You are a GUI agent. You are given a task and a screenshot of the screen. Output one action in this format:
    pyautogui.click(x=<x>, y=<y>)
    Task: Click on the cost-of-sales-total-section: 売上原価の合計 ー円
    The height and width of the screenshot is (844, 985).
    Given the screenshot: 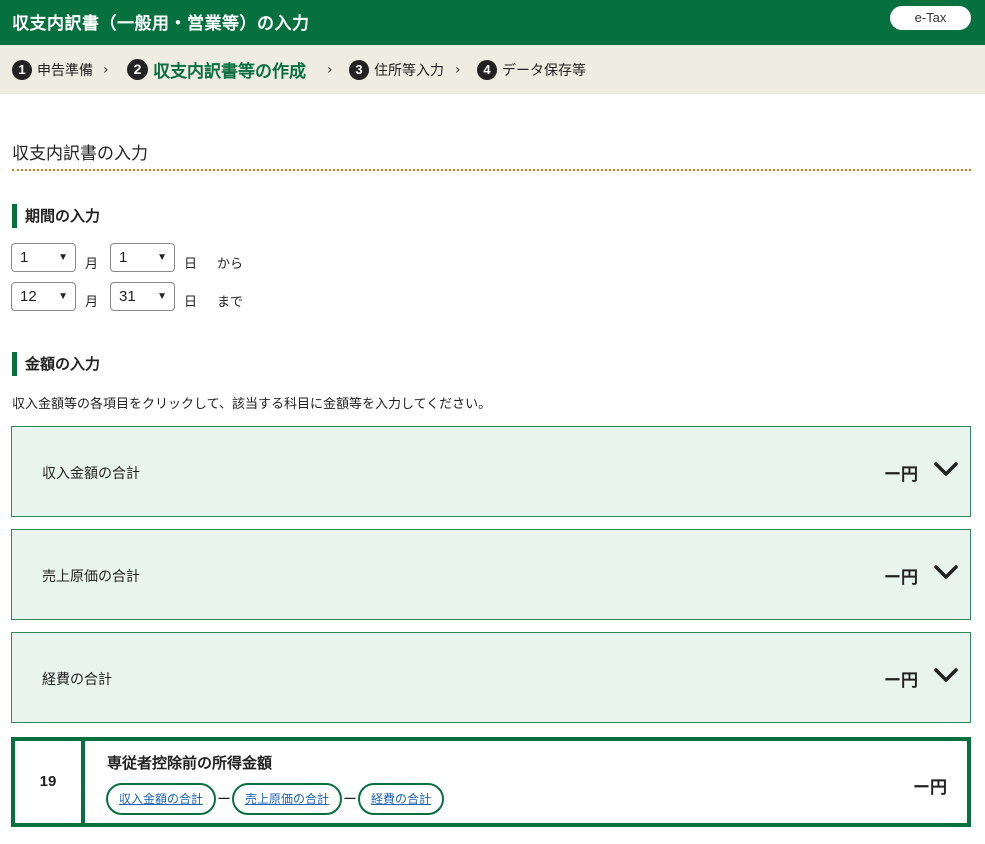 What is the action you would take?
    pyautogui.click(x=491, y=574)
    